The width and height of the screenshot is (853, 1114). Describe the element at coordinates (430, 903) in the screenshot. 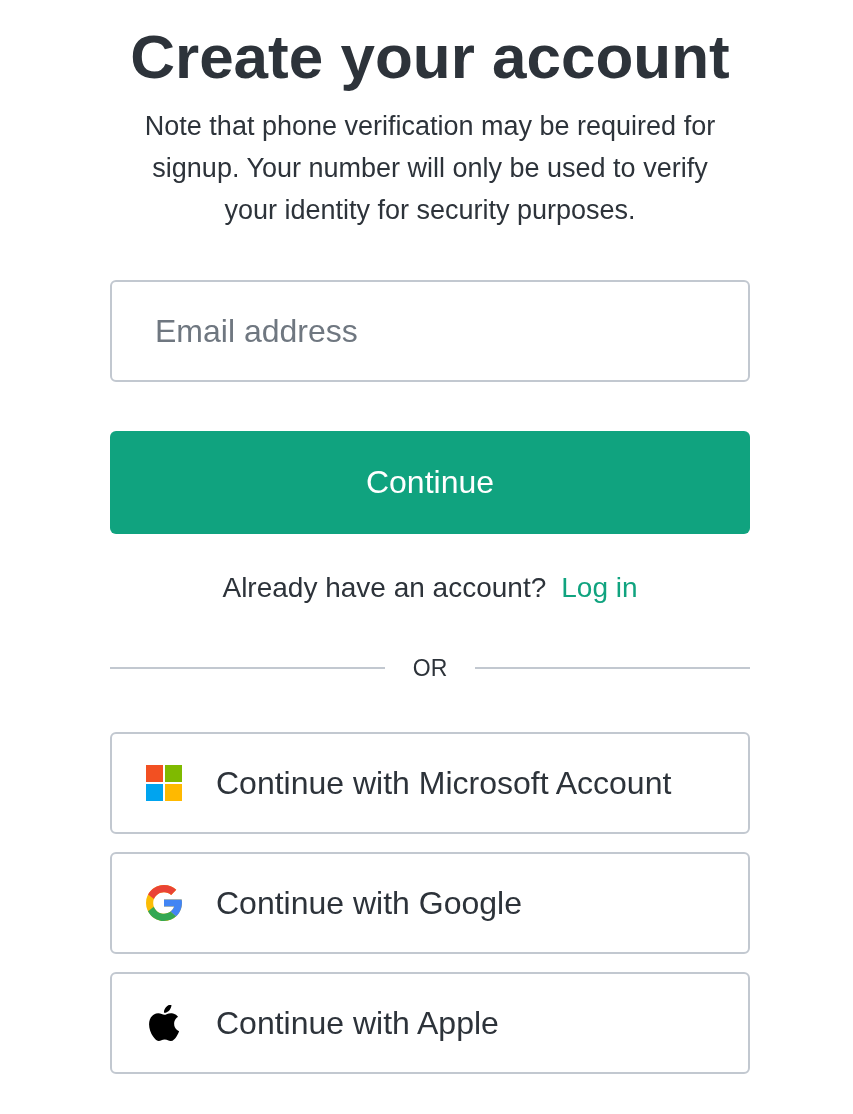

I see `social-login-button: Continue with Google` at that location.